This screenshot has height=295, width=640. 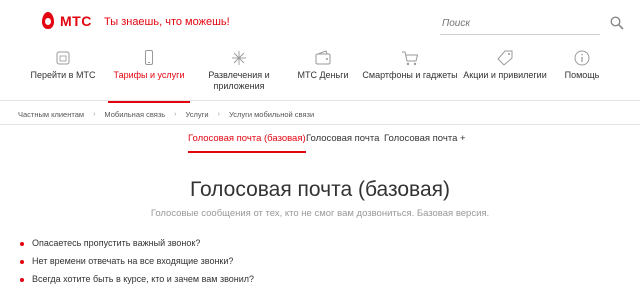 What do you see at coordinates (425, 138) in the screenshot?
I see `tab-voicemail-plus: Голосовая почта +` at bounding box center [425, 138].